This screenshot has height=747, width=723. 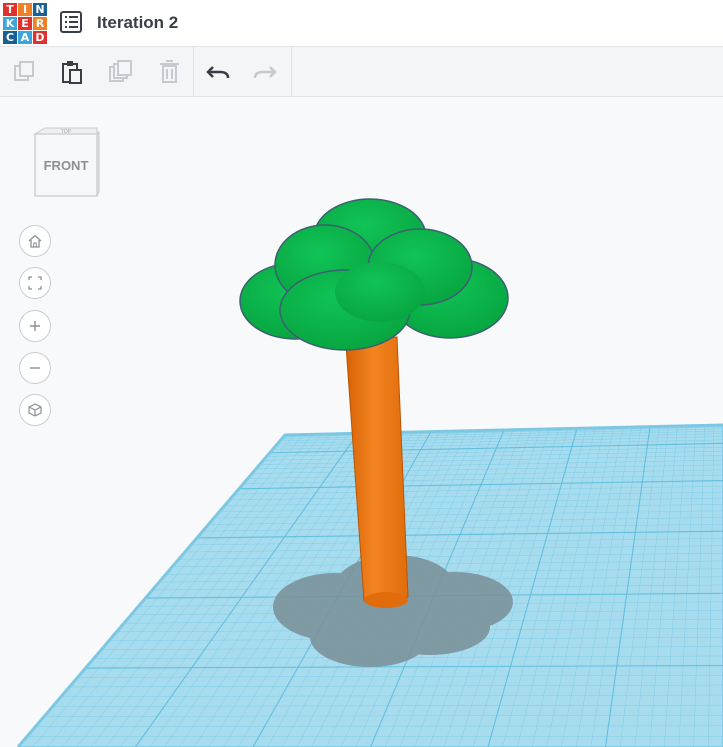 I want to click on edit-toolbar, so click(x=361, y=72).